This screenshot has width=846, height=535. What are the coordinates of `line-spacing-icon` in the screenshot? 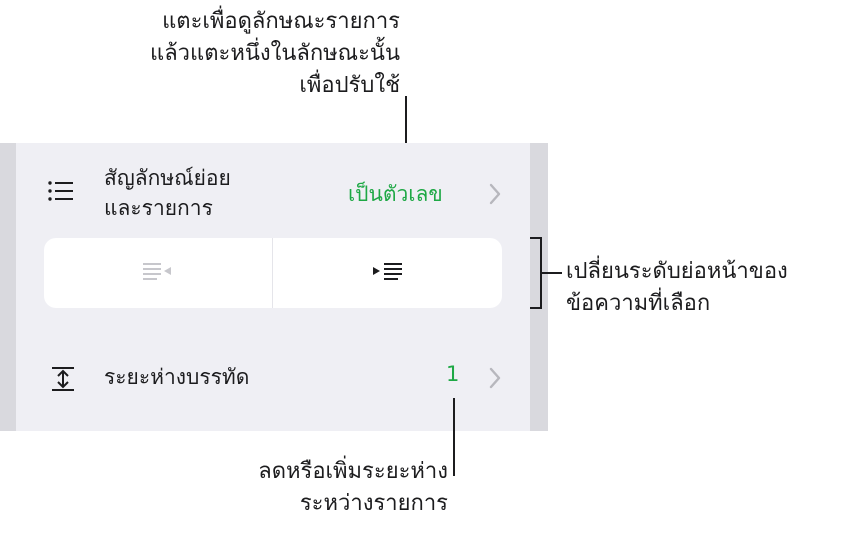 It's located at (63, 379).